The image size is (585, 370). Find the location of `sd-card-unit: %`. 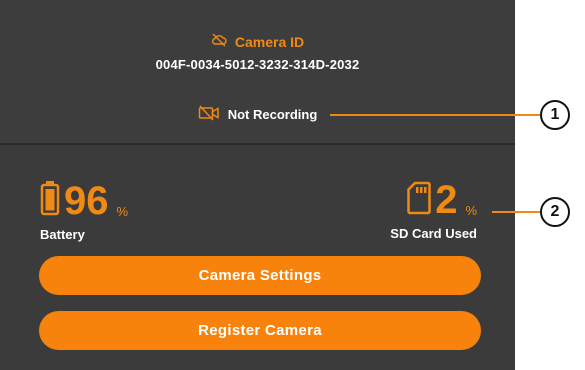

sd-card-unit: % is located at coordinates (471, 210).